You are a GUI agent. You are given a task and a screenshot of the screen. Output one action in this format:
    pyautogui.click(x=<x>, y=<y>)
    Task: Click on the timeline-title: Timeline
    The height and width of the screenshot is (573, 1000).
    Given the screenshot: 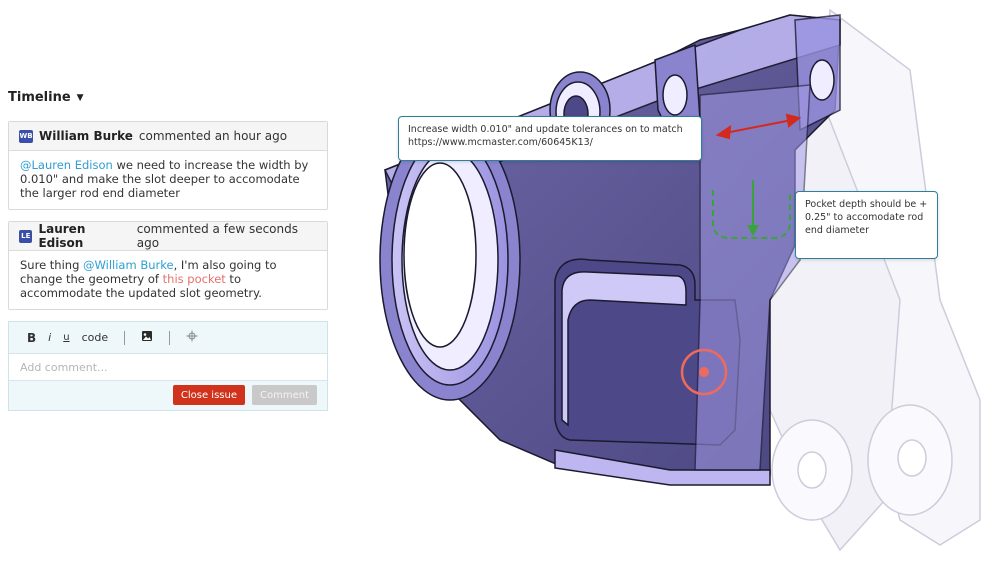 What is the action you would take?
    pyautogui.click(x=39, y=97)
    